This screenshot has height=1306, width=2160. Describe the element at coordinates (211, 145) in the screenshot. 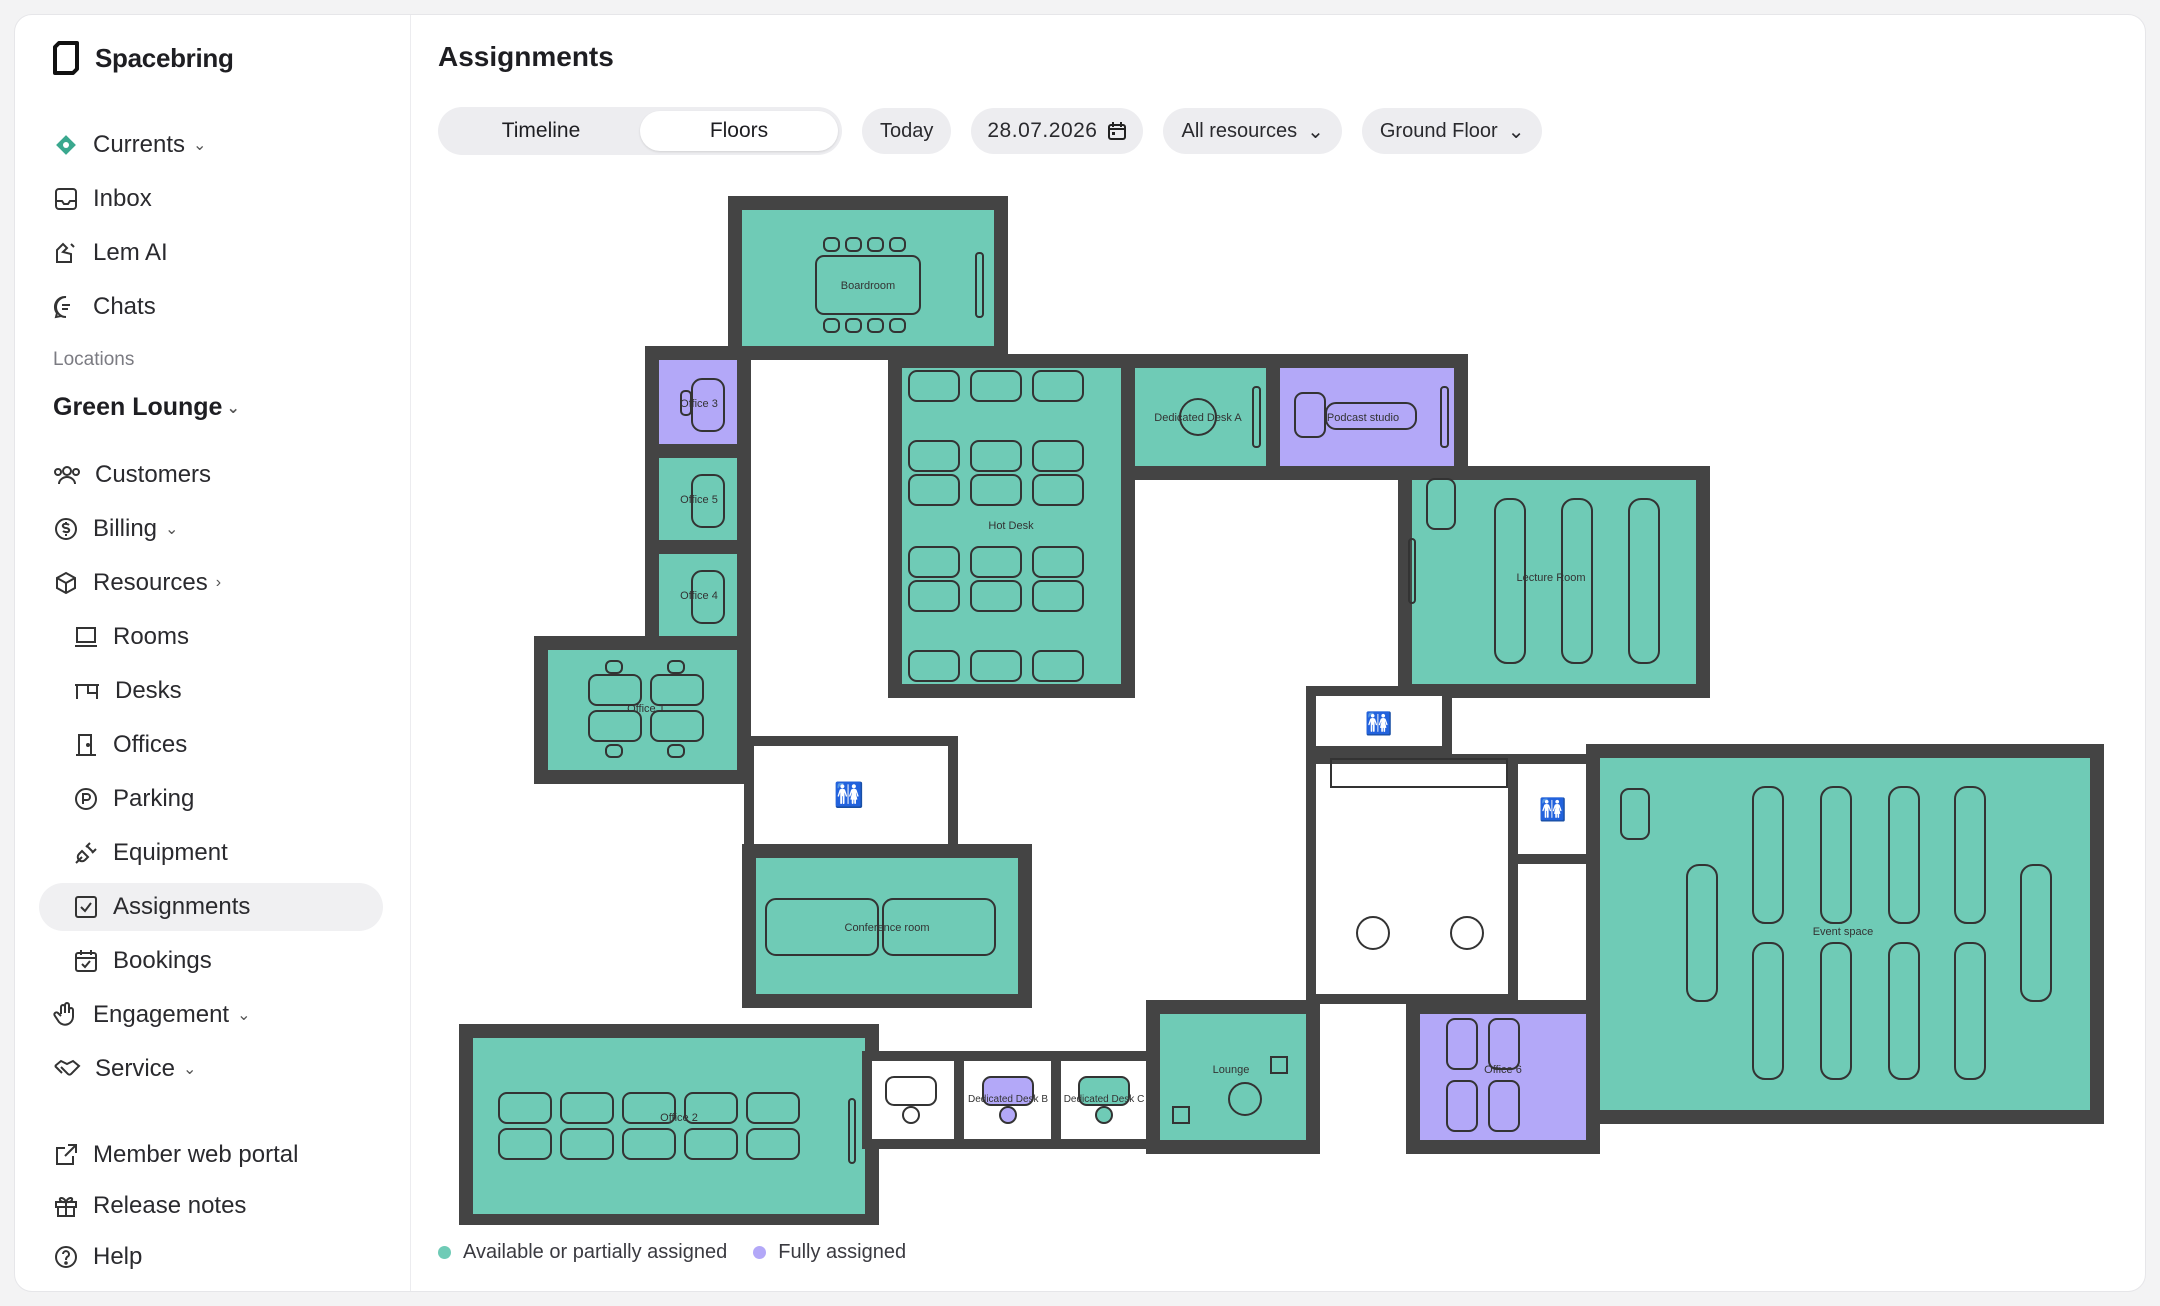

I see `nav-currents: Currents ⌄` at that location.